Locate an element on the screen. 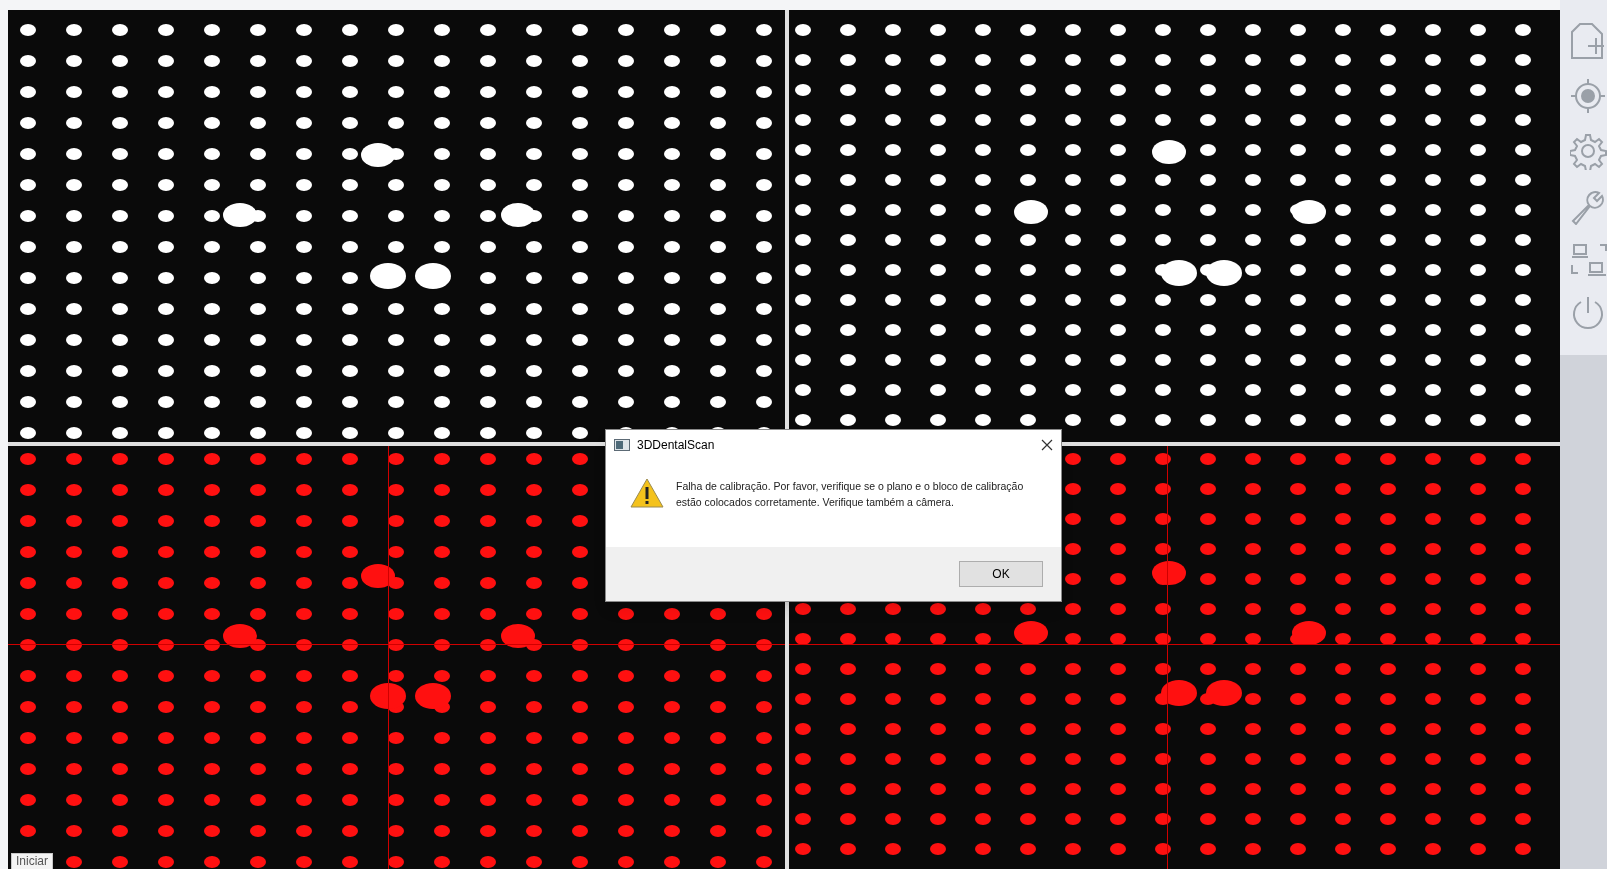 This screenshot has width=1607, height=869. target-icon is located at coordinates (1588, 96).